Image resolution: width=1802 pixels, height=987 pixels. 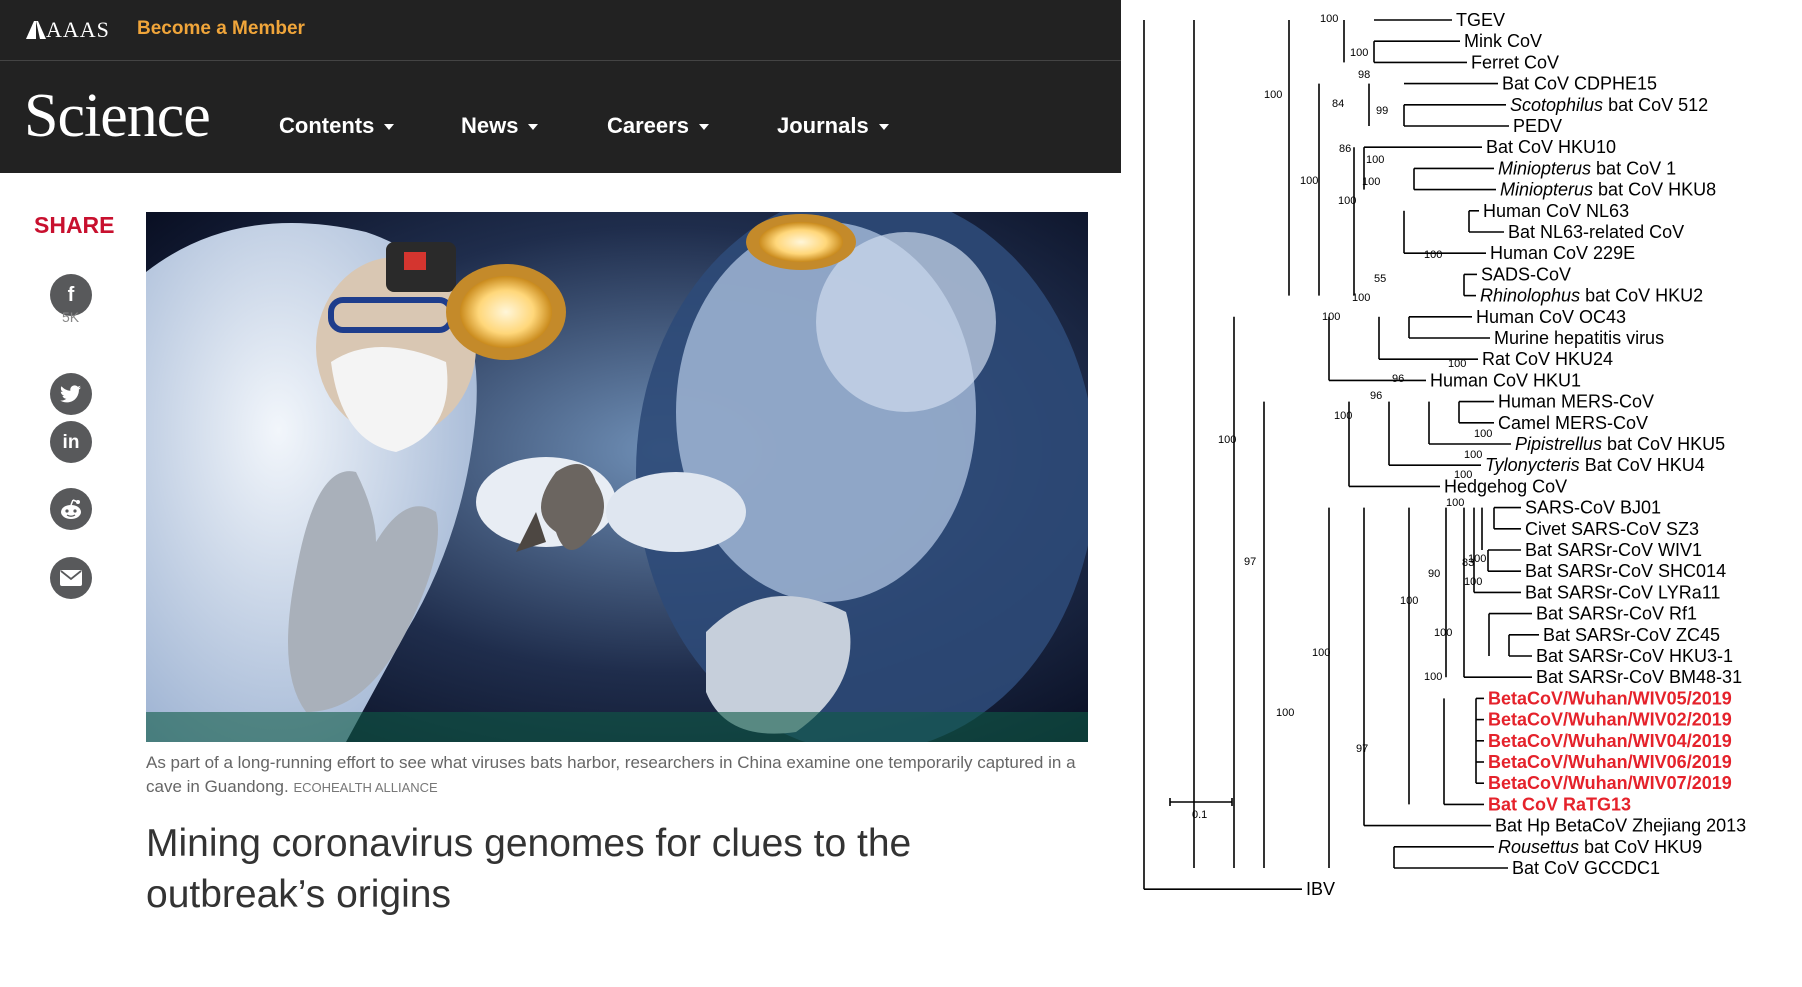 What do you see at coordinates (1480, 20) in the screenshot?
I see `leaf-label: TGEV` at bounding box center [1480, 20].